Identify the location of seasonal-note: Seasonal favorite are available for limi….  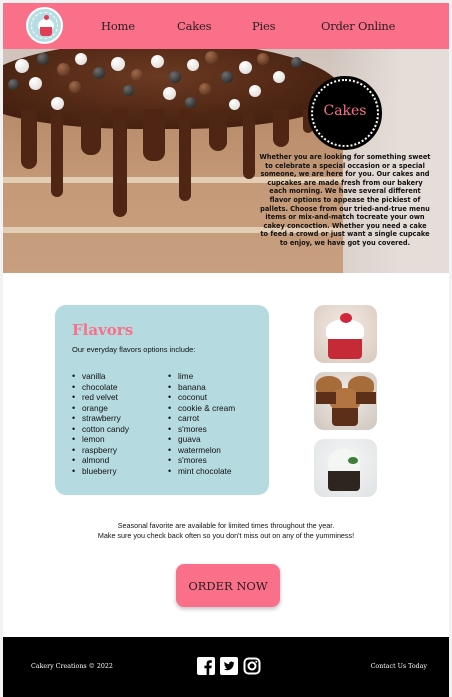
(226, 531).